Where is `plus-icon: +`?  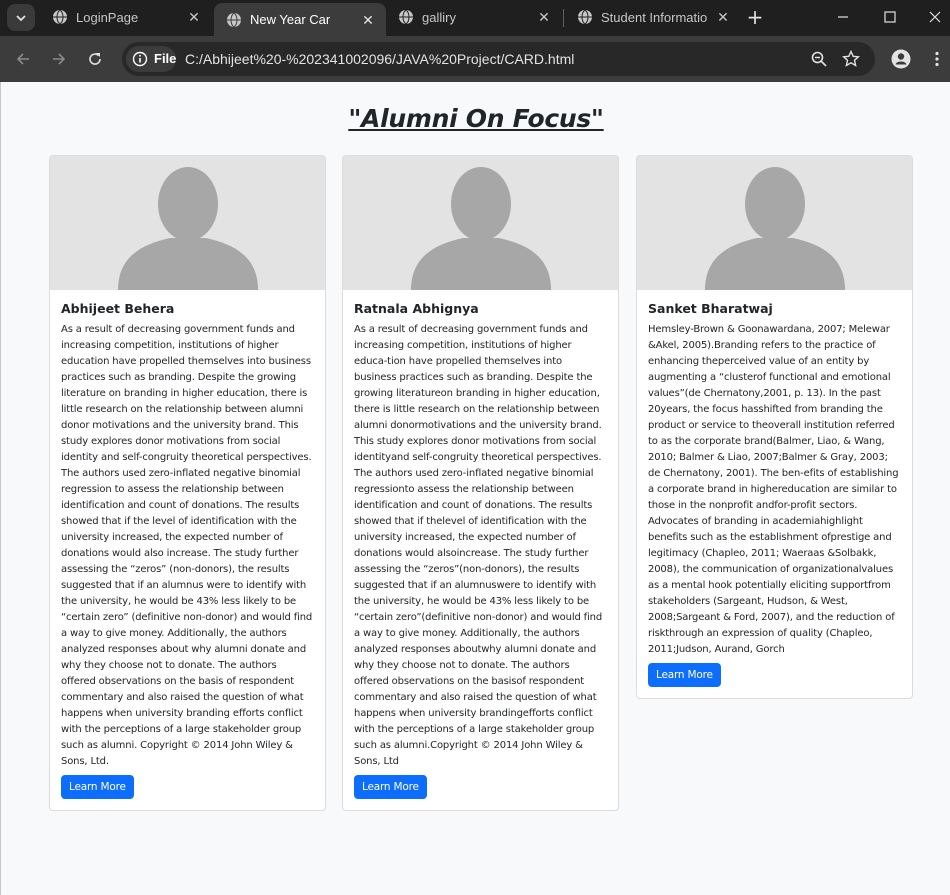
plus-icon: + is located at coordinates (755, 17).